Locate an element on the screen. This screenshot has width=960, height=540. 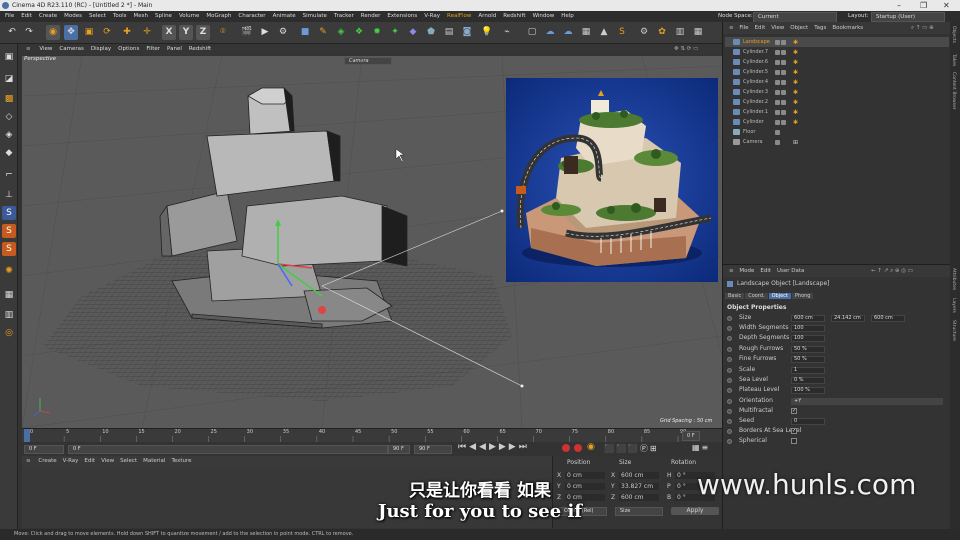
om-search-icons: ⌕ ↑ ▭ ⊕ is located at coordinates (922, 28).